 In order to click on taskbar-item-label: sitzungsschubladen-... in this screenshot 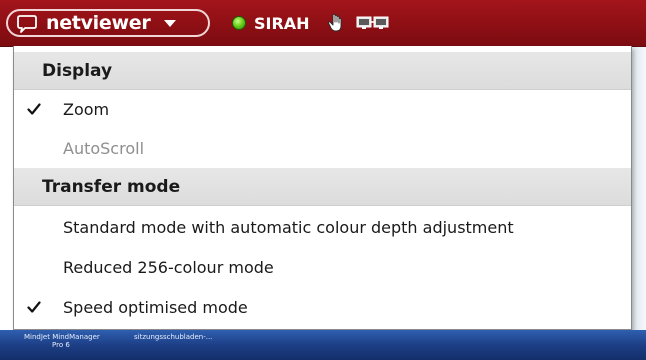, I will do `click(173, 337)`.